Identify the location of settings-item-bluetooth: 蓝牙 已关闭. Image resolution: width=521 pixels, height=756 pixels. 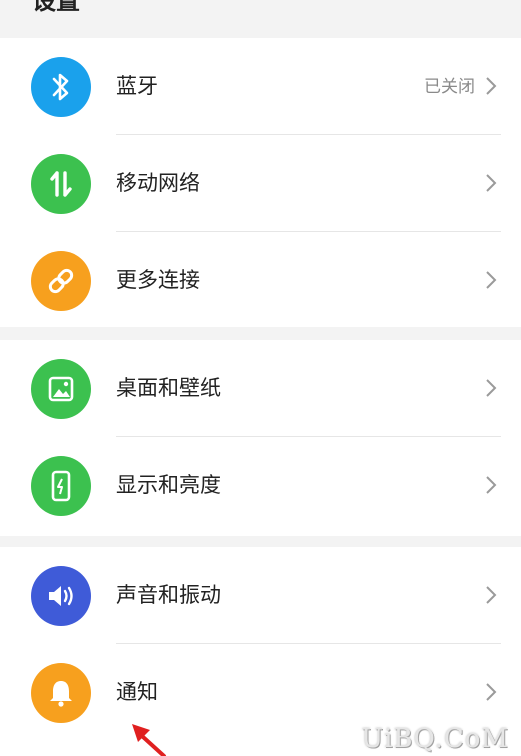
(260, 86).